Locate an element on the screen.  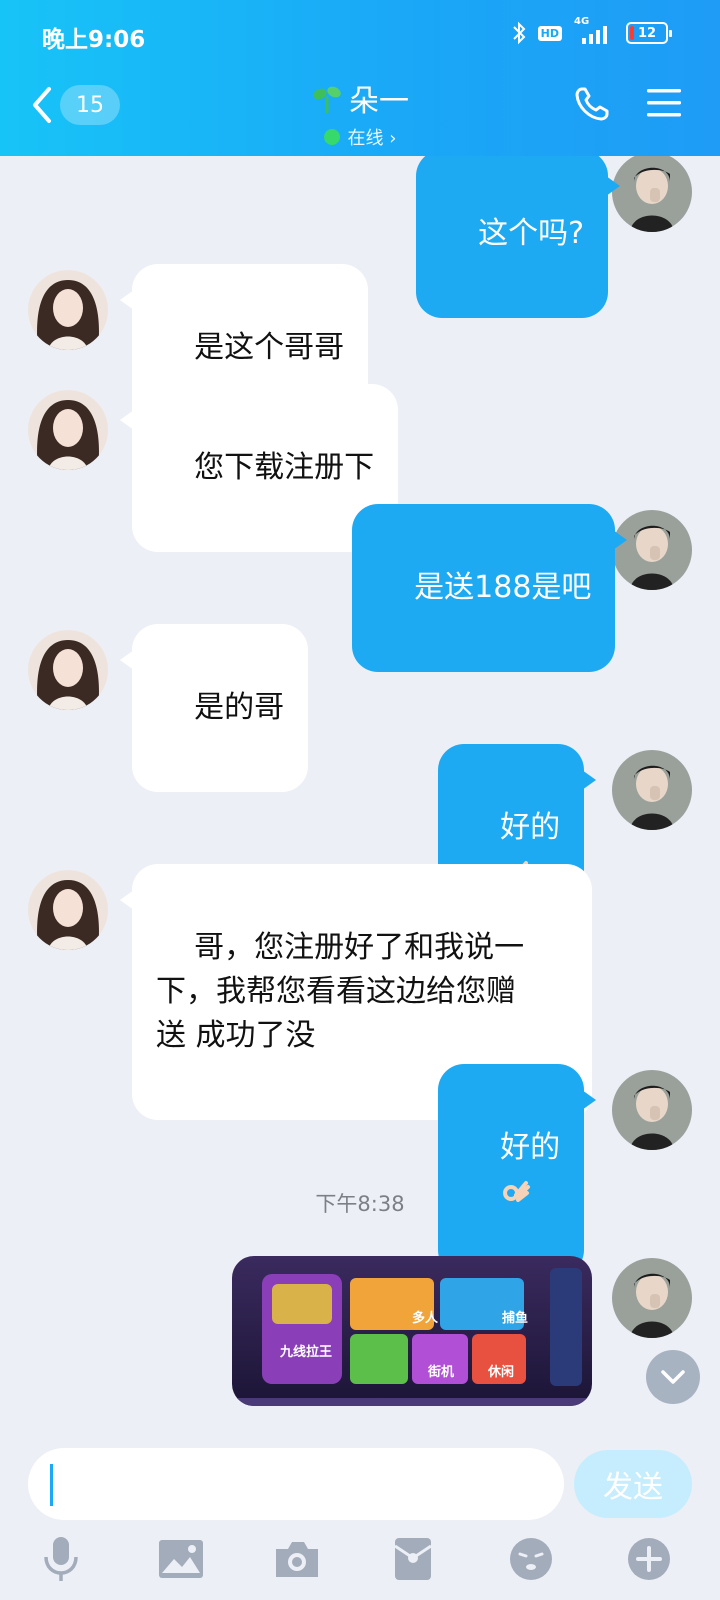
menu-icon is located at coordinates (664, 103).